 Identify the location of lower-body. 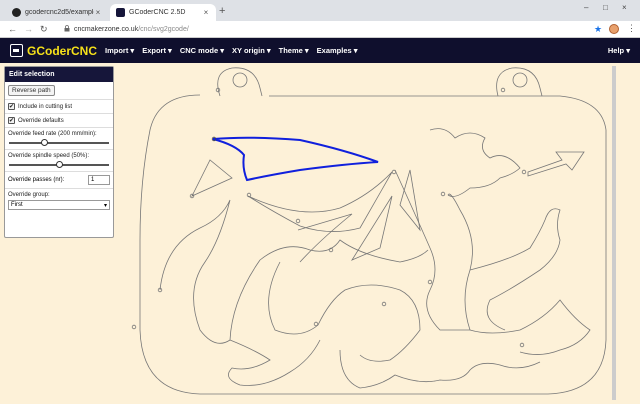
(344, 311).